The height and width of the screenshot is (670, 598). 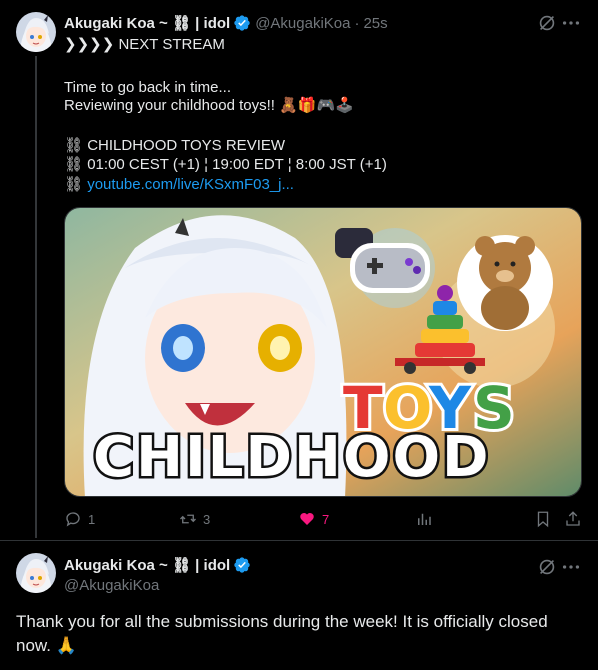 I want to click on share-button, so click(x=573, y=519).